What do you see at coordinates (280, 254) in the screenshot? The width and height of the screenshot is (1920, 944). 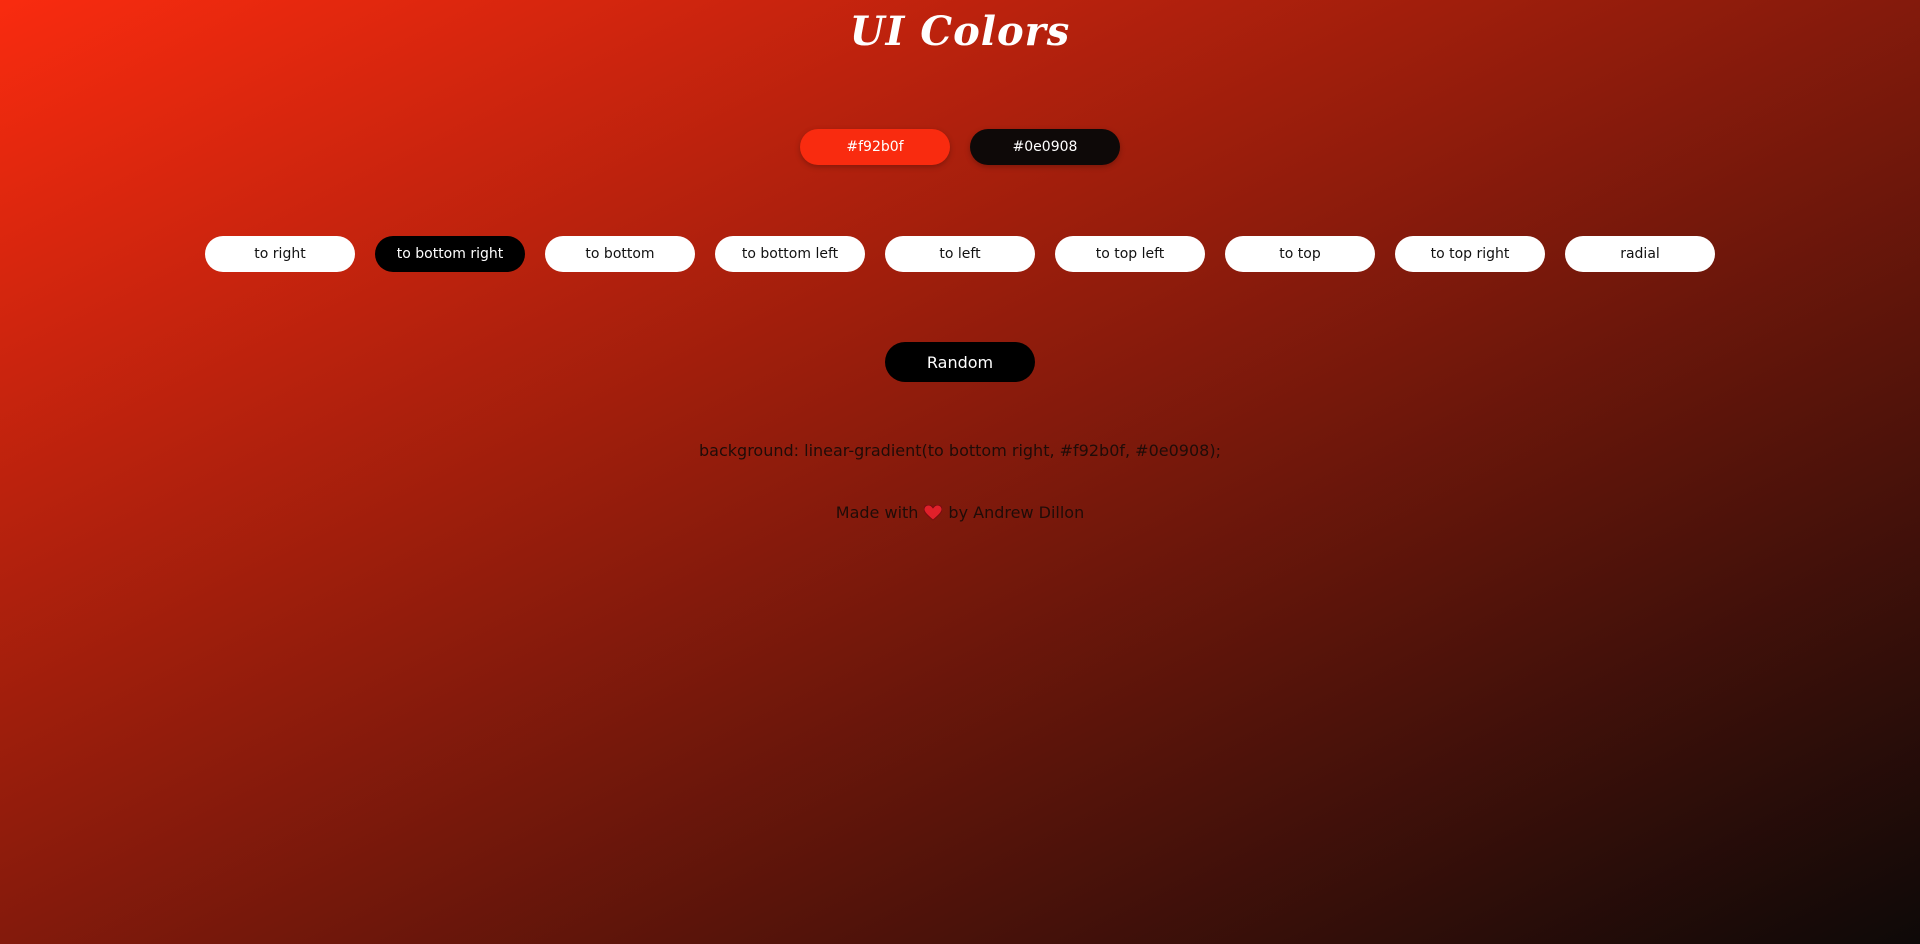 I see `direction-to-right-button: to right` at bounding box center [280, 254].